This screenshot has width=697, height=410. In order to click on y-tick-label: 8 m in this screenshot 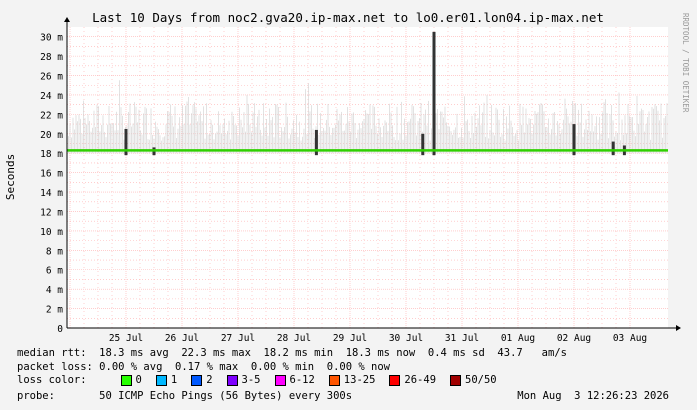, I will do `click(54, 251)`.